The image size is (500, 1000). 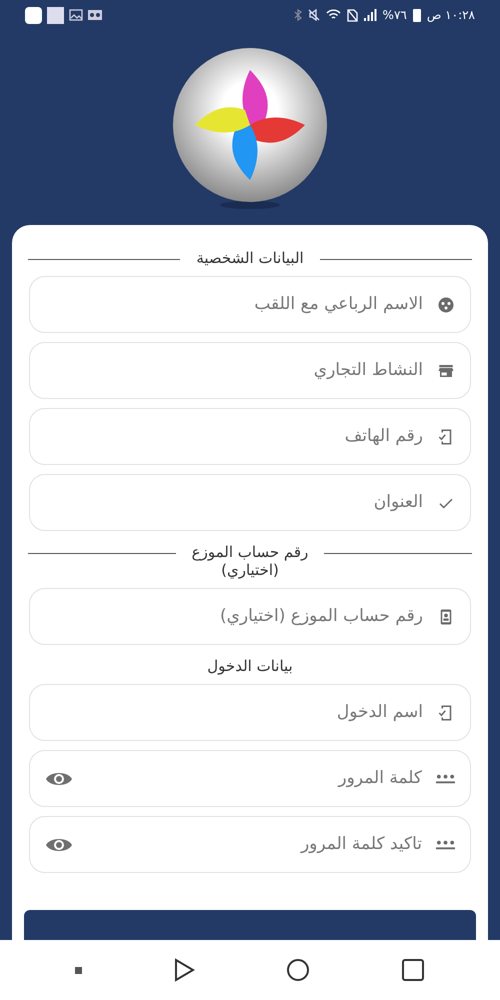 I want to click on voicemail-icon, so click(x=95, y=15).